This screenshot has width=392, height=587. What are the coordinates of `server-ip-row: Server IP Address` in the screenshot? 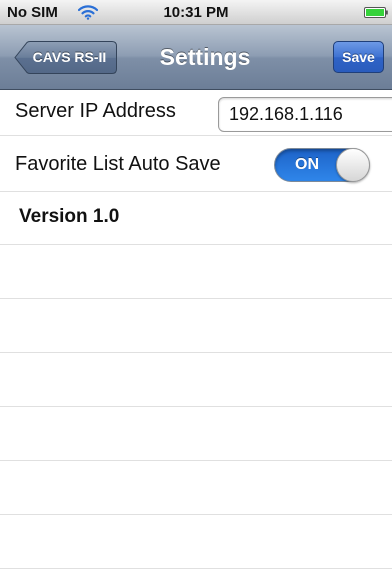 It's located at (196, 113).